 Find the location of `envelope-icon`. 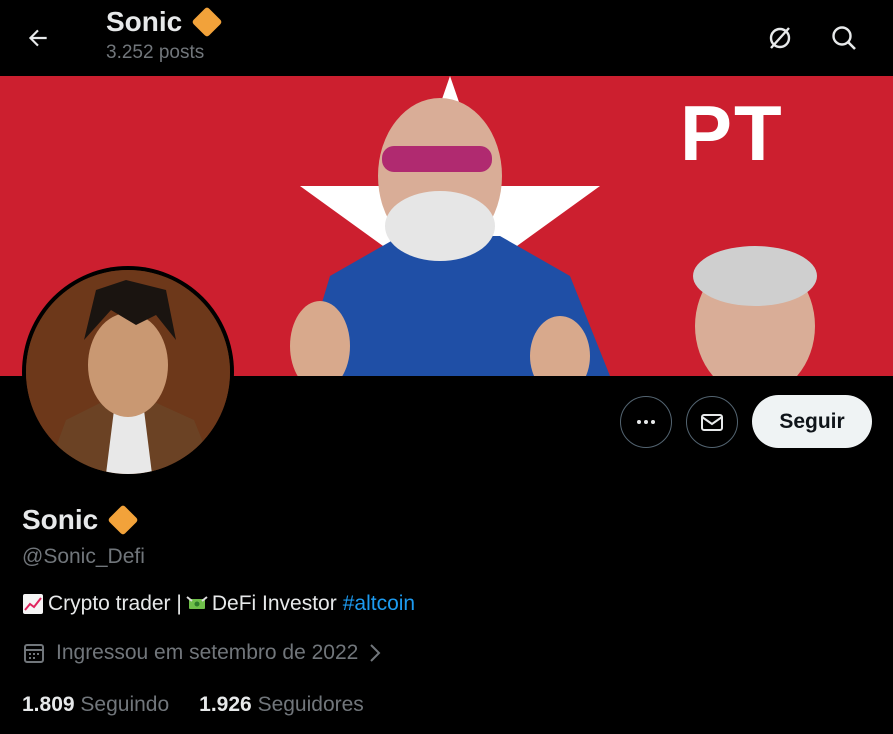

envelope-icon is located at coordinates (712, 422).